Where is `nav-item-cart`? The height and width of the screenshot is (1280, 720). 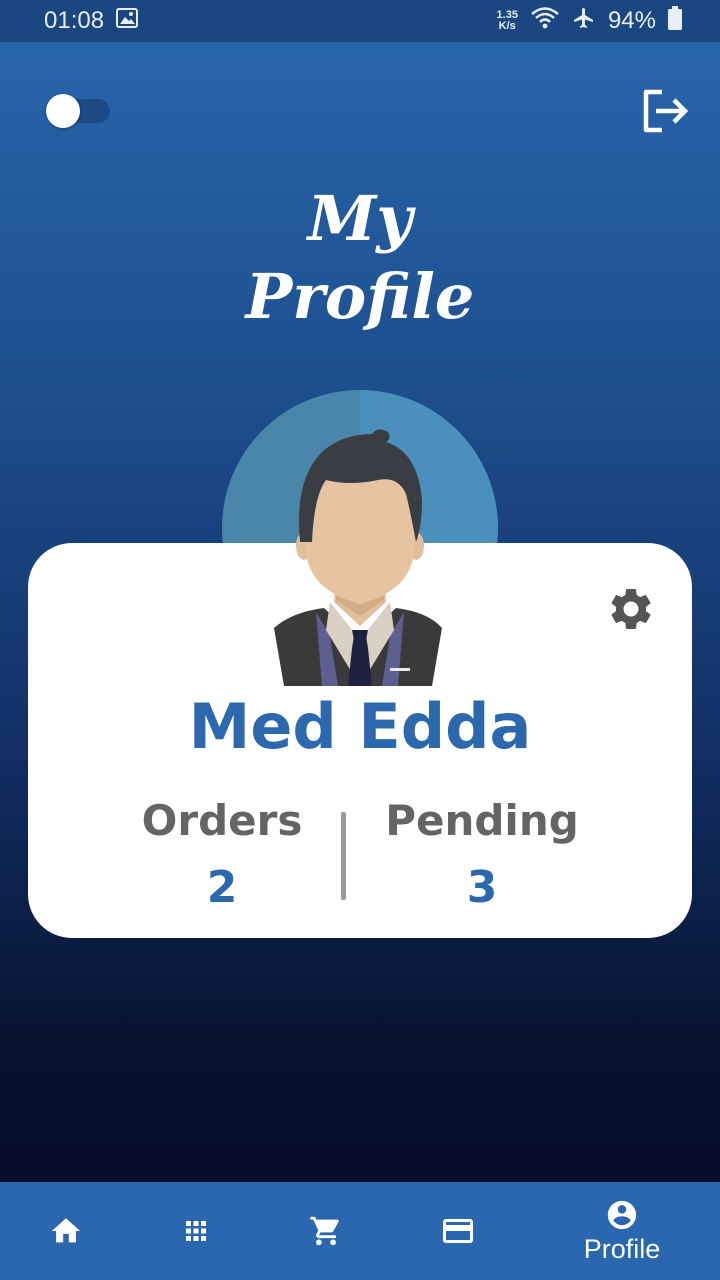
nav-item-cart is located at coordinates (326, 1231).